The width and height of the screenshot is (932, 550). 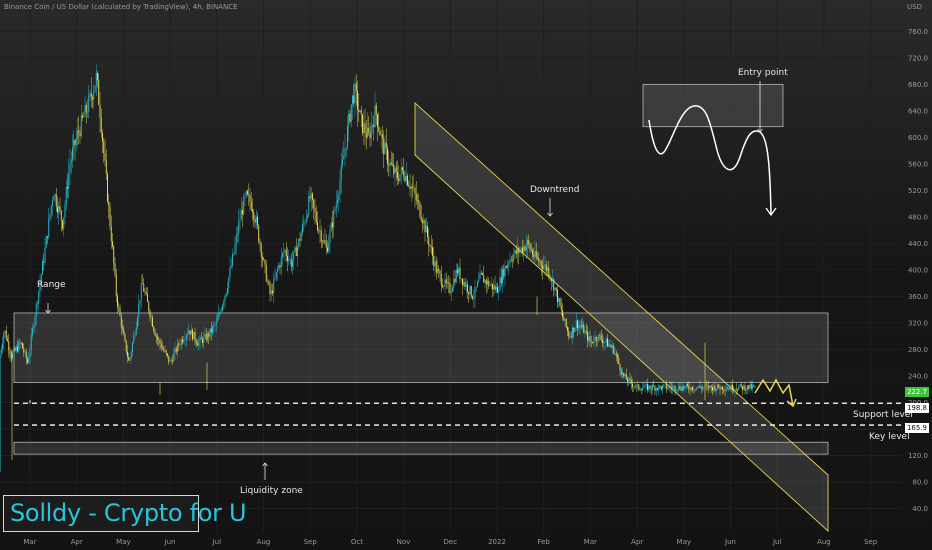 What do you see at coordinates (918, 164) in the screenshot?
I see `y-tick-label: 560.0` at bounding box center [918, 164].